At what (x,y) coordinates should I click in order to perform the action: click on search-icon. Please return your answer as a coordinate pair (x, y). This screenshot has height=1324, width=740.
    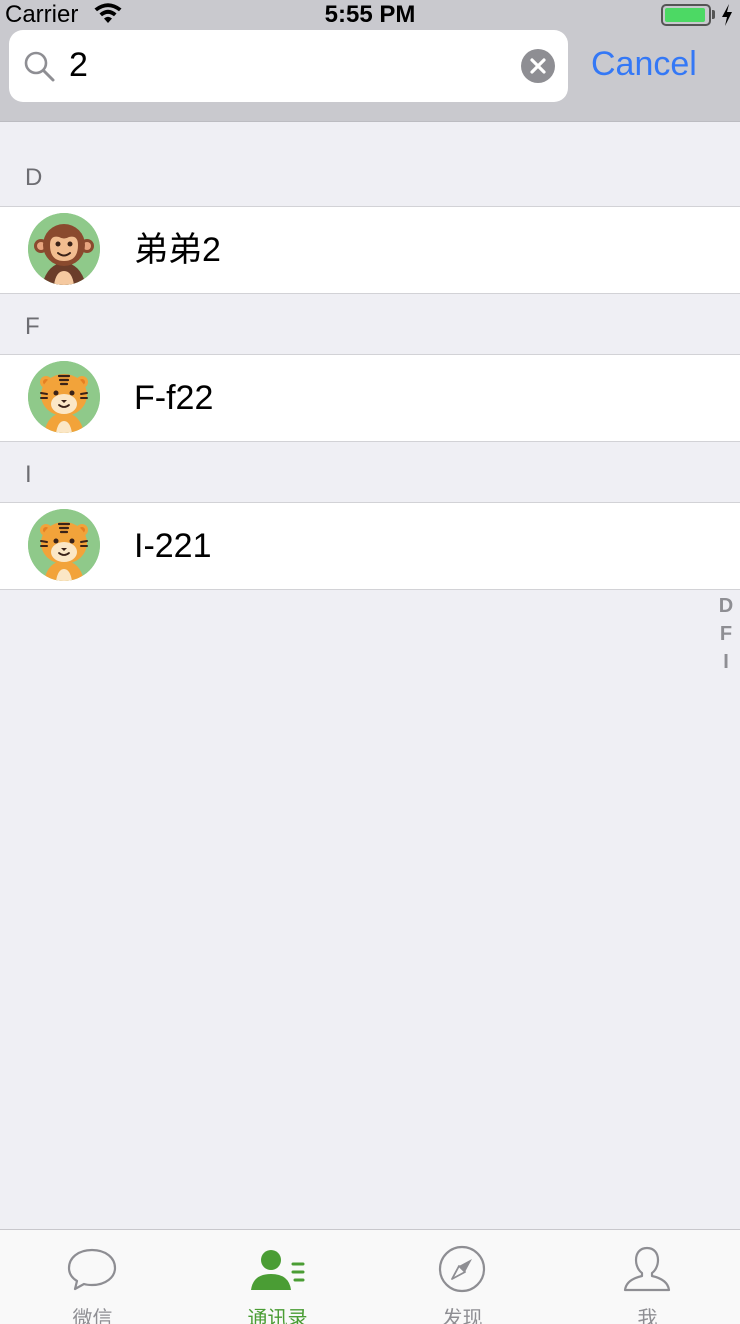
    Looking at the image, I should click on (39, 66).